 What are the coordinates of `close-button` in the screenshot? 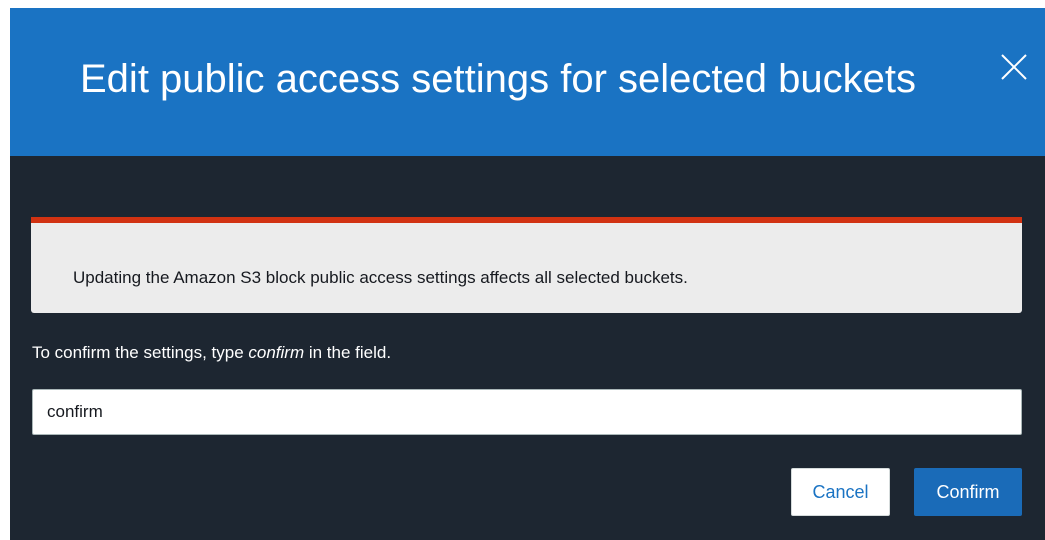 It's located at (1014, 67).